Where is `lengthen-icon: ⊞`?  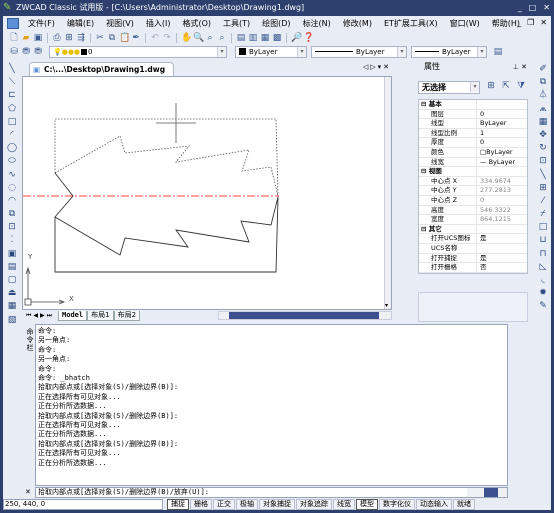 lengthen-icon: ⊞ is located at coordinates (543, 189).